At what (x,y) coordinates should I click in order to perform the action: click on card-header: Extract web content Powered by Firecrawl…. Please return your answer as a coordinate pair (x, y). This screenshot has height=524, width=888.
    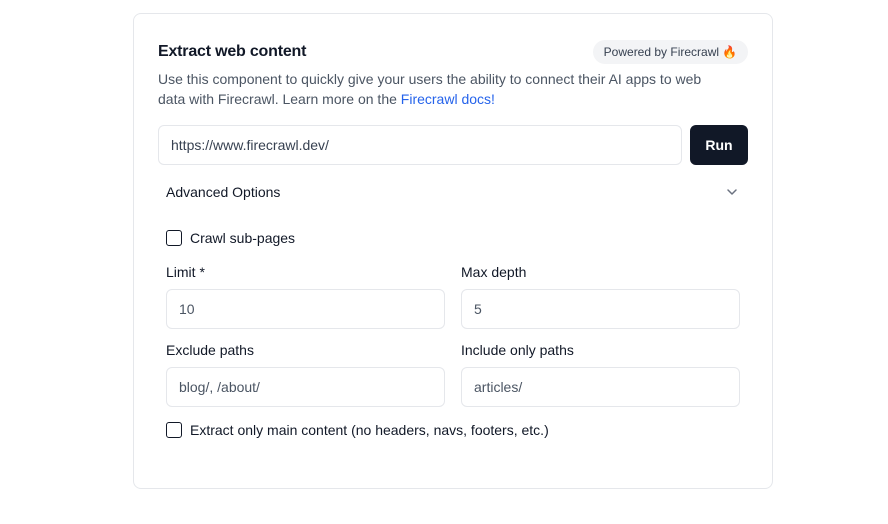
    Looking at the image, I should click on (453, 52).